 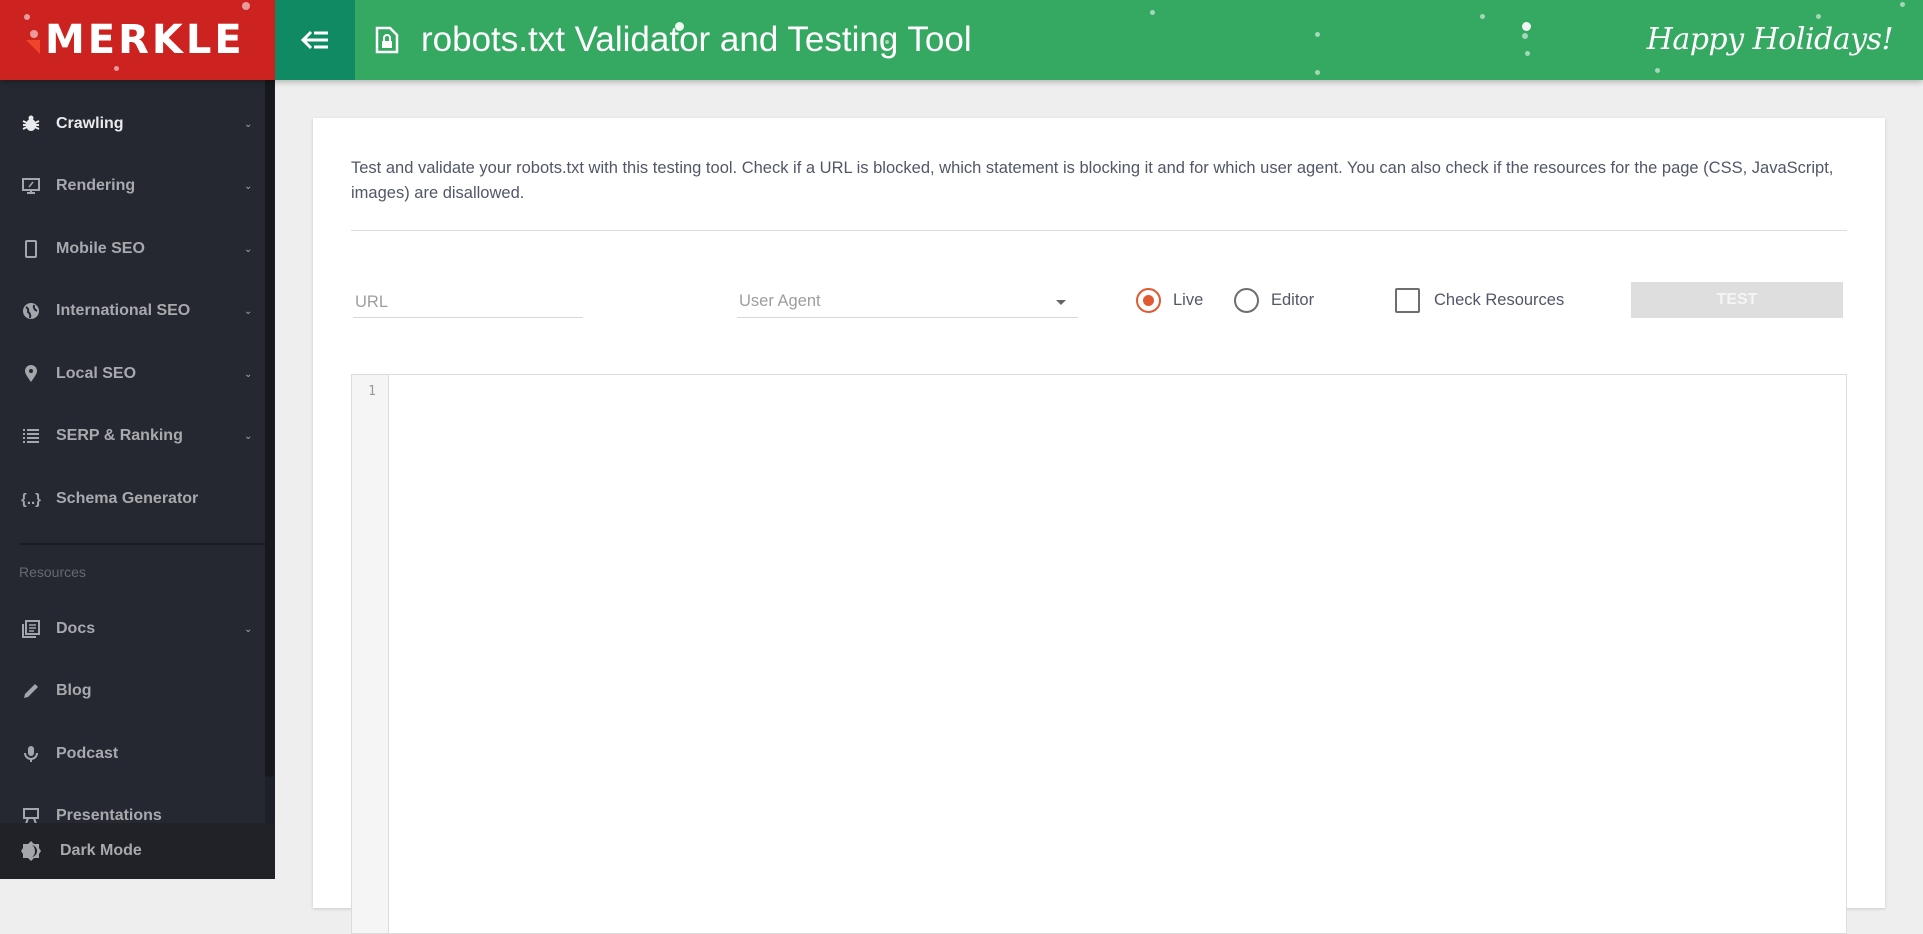 What do you see at coordinates (132, 124) in the screenshot?
I see `sidebar-item-crawling: Crawling ⌄` at bounding box center [132, 124].